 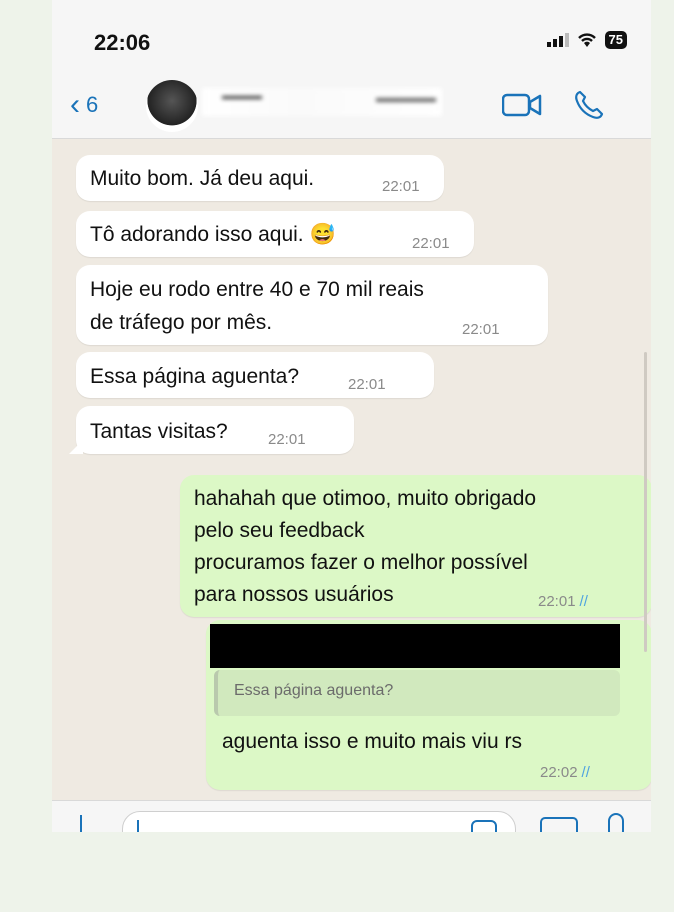 I want to click on scrollbar, so click(x=645, y=502).